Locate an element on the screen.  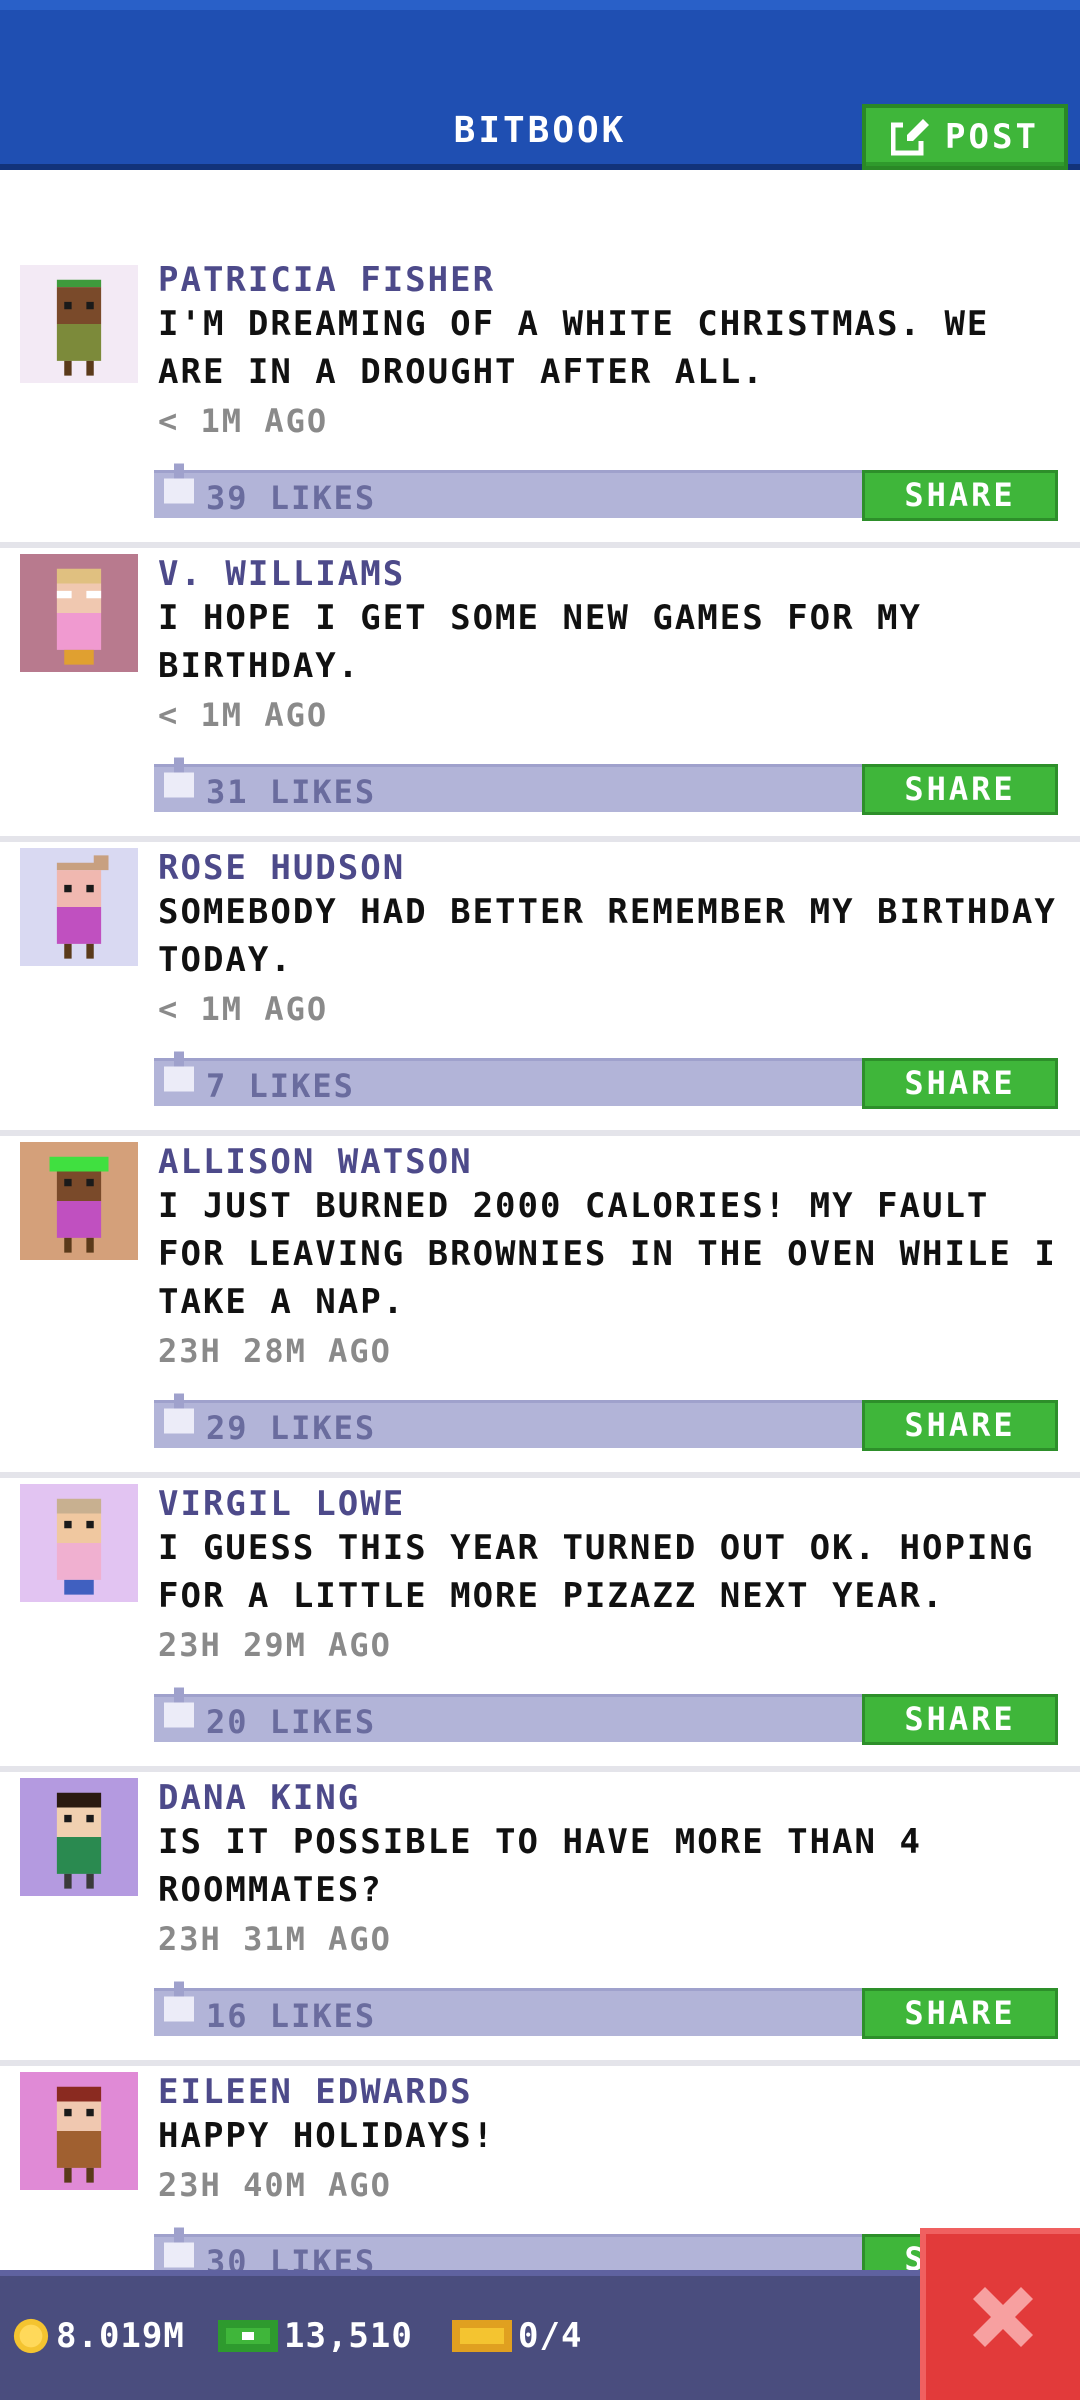
post-author: ALLISON WATSON is located at coordinates (315, 1162).